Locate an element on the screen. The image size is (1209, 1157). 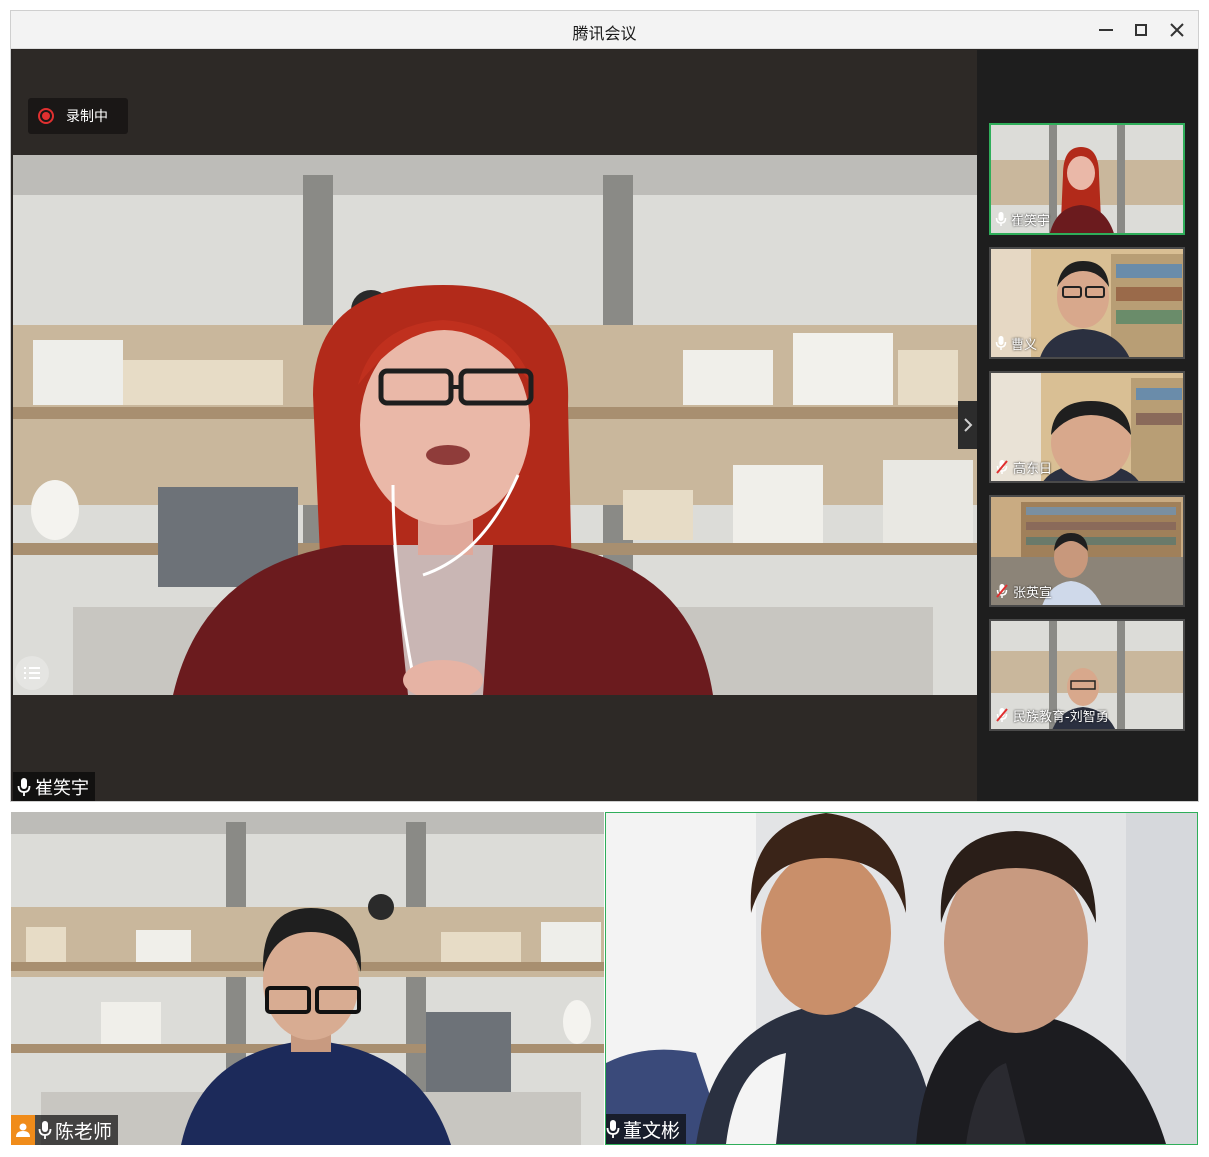
close-button is located at coordinates (1177, 30).